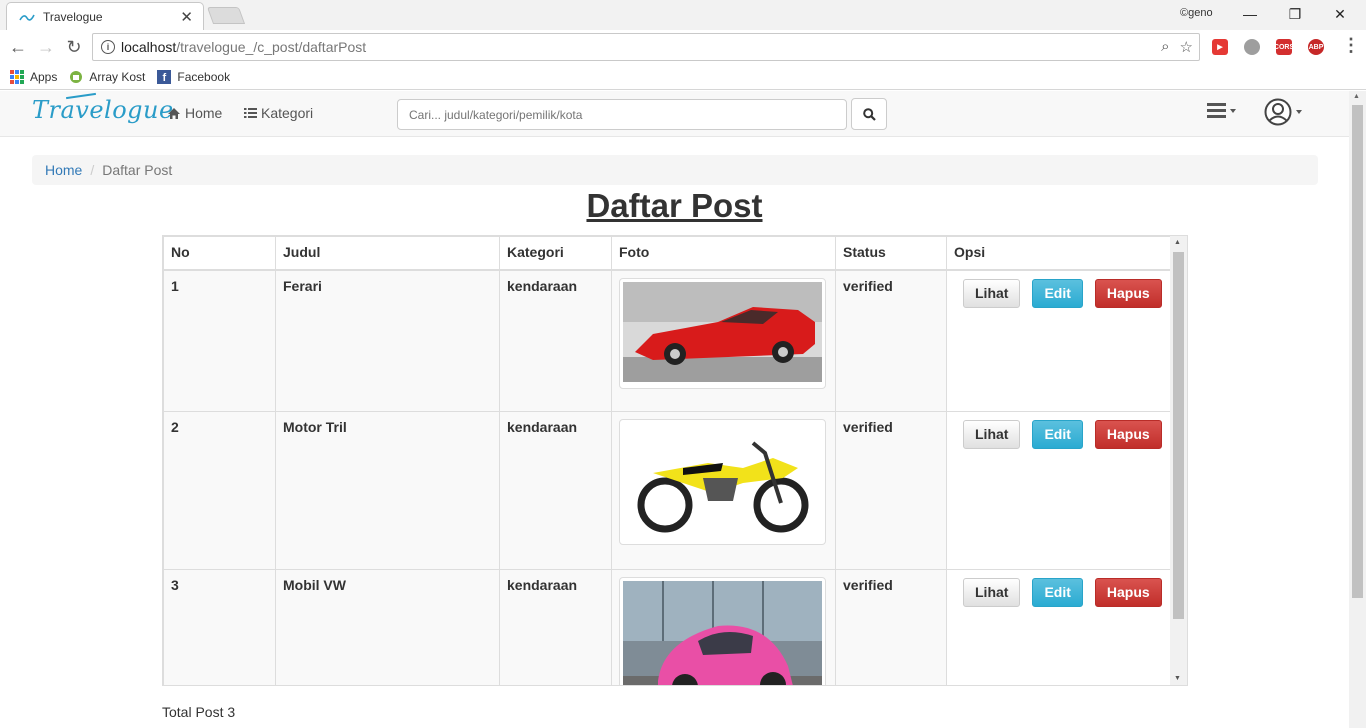  I want to click on user-menu-dropdown, so click(1283, 112).